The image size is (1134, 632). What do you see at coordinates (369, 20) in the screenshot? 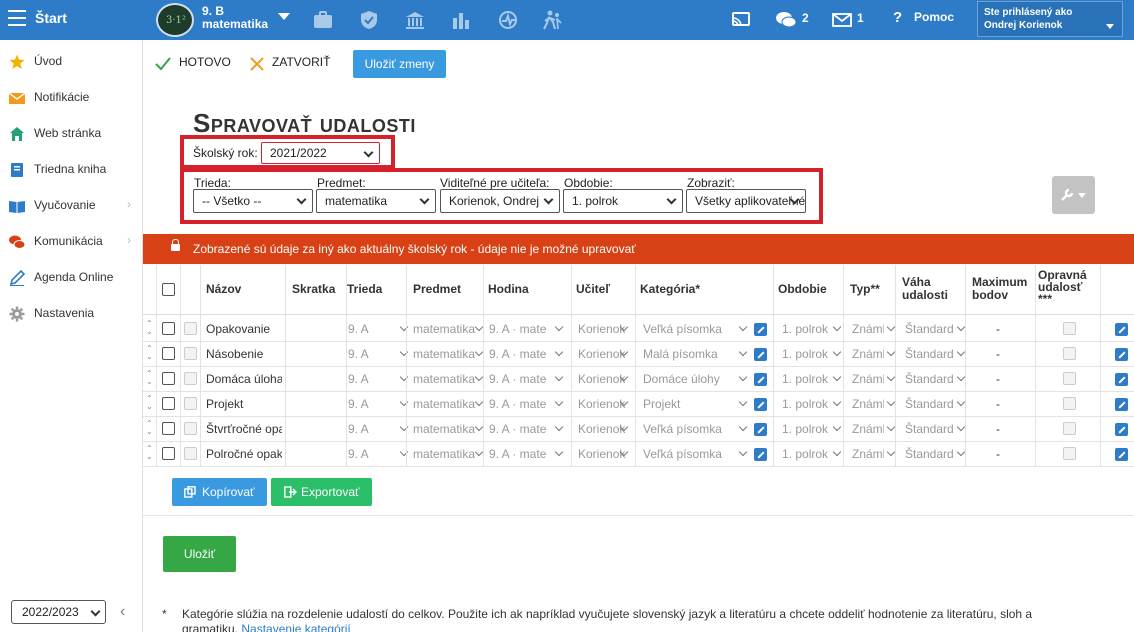
I see `shield-icon` at bounding box center [369, 20].